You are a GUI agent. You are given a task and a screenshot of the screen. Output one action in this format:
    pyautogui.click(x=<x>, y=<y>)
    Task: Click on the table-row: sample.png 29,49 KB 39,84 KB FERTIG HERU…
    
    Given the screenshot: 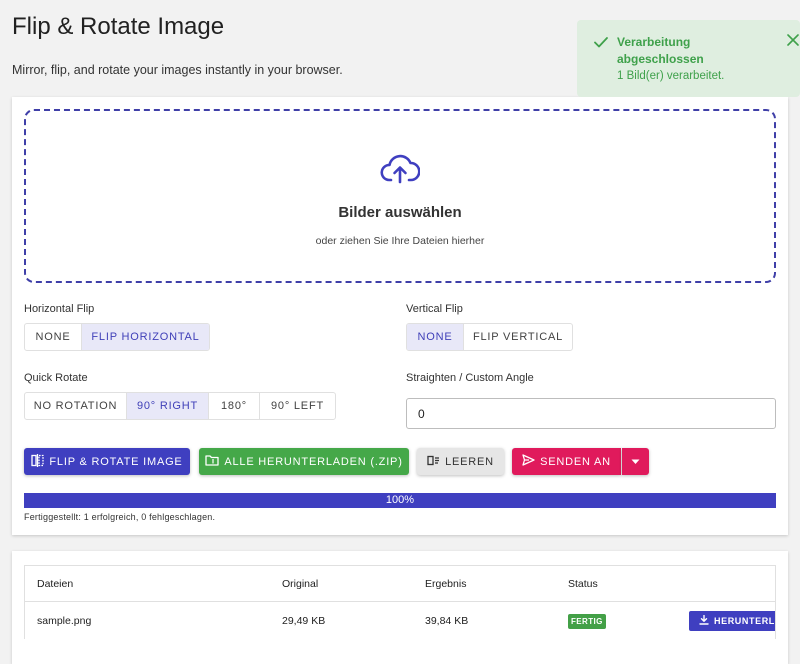 What is the action you would take?
    pyautogui.click(x=400, y=621)
    